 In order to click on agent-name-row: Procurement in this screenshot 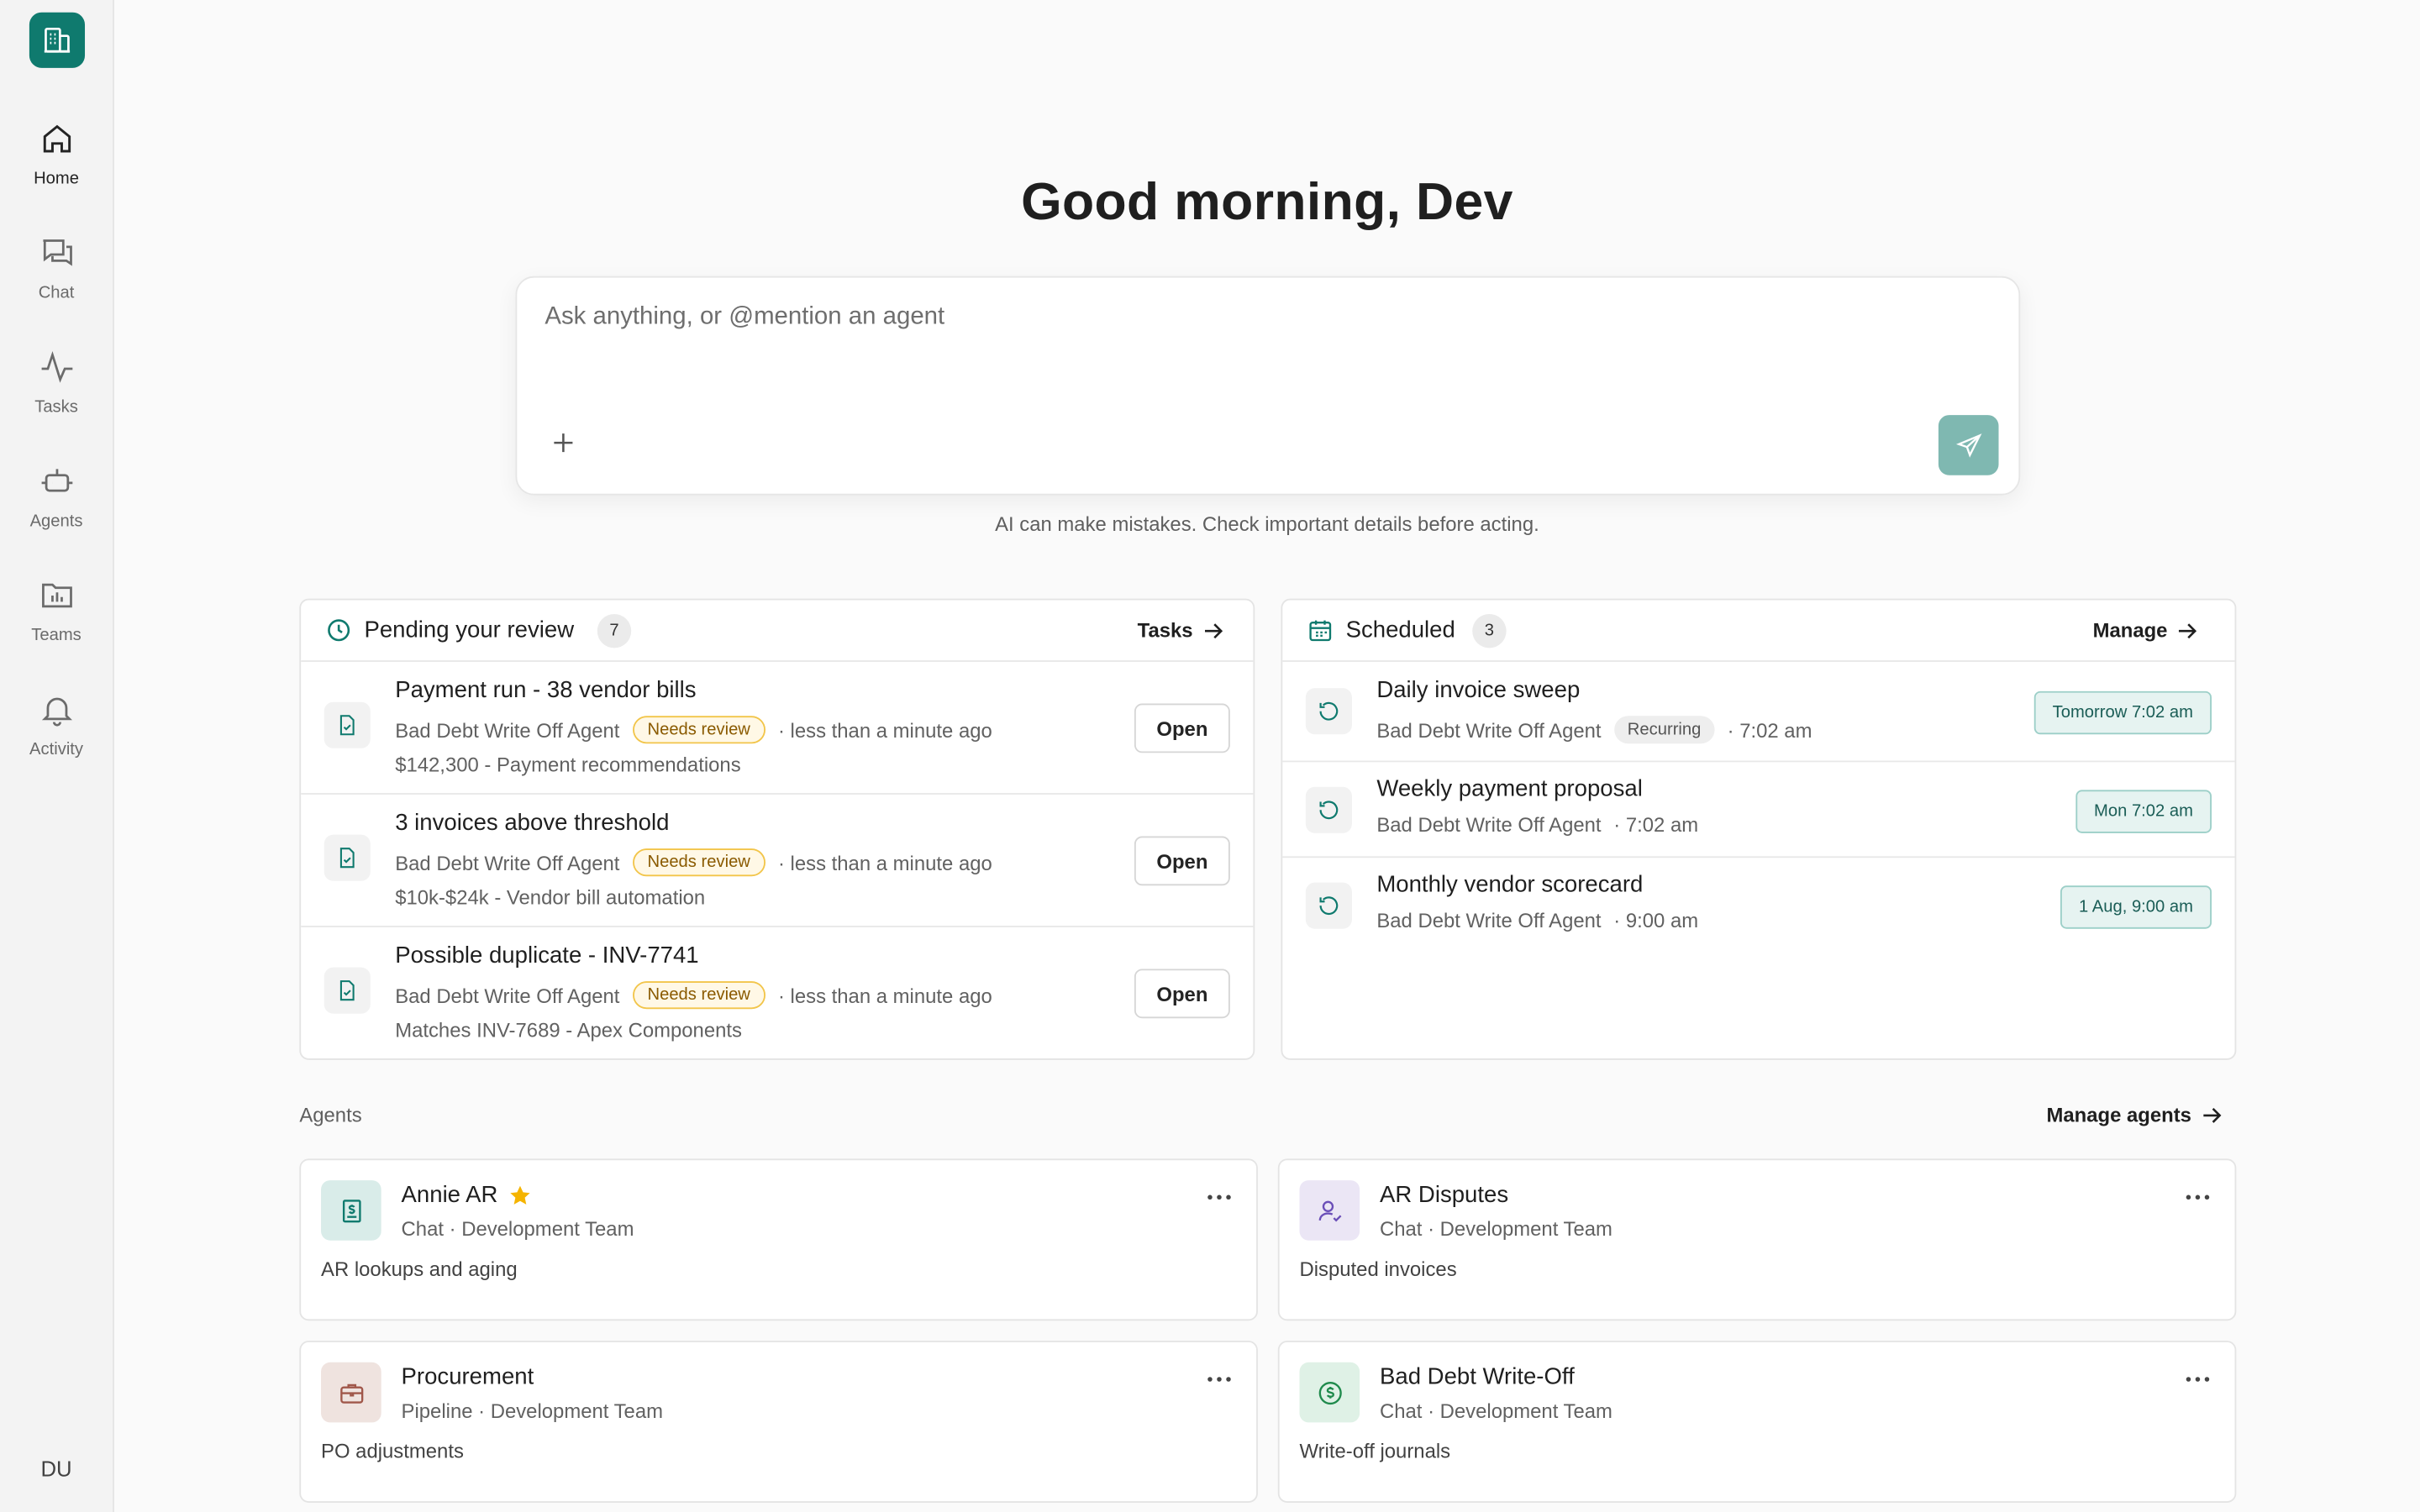, I will do `click(468, 1377)`.